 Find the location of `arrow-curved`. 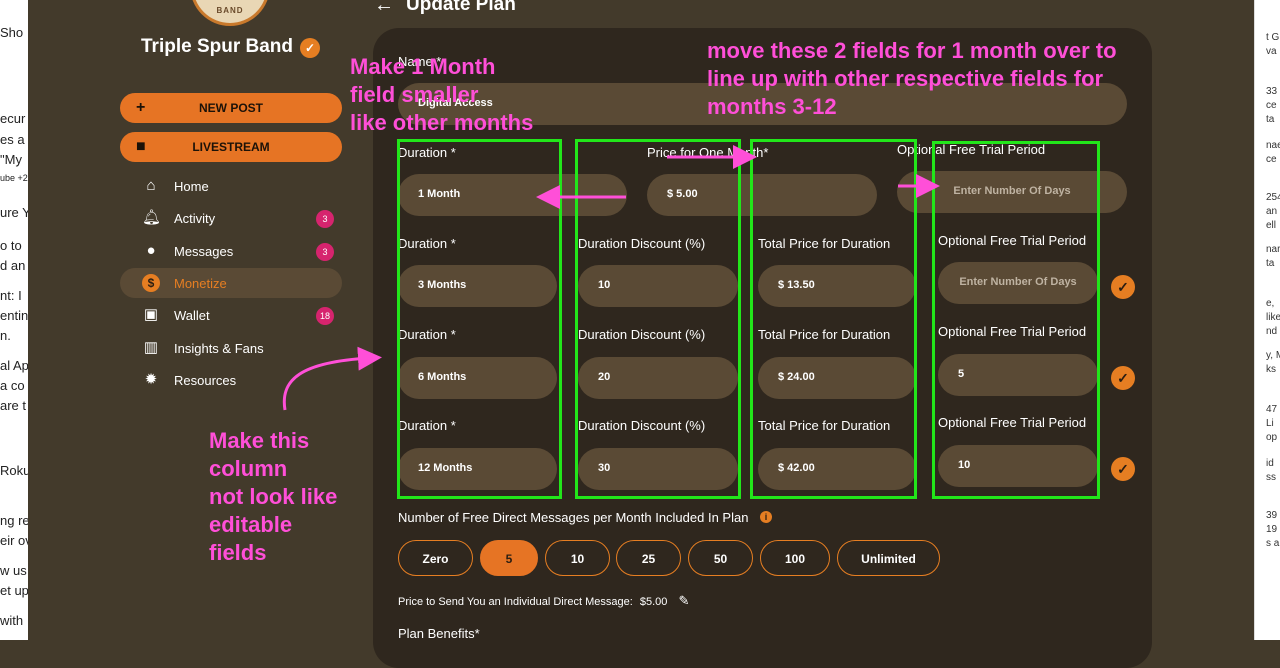

arrow-curved is located at coordinates (332, 378).